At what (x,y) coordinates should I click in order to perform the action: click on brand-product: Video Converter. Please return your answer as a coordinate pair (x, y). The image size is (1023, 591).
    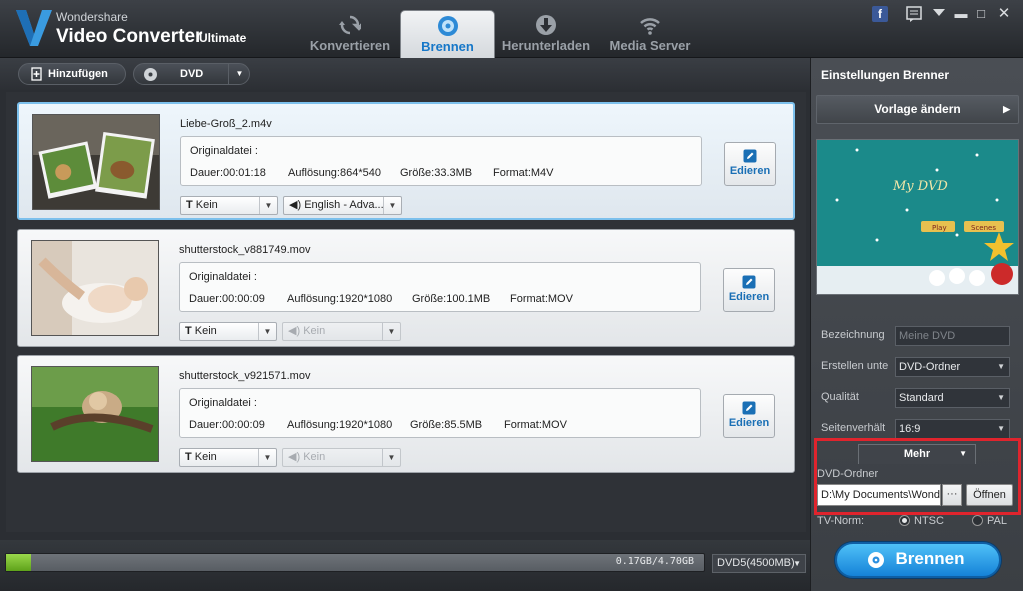
    Looking at the image, I should click on (129, 36).